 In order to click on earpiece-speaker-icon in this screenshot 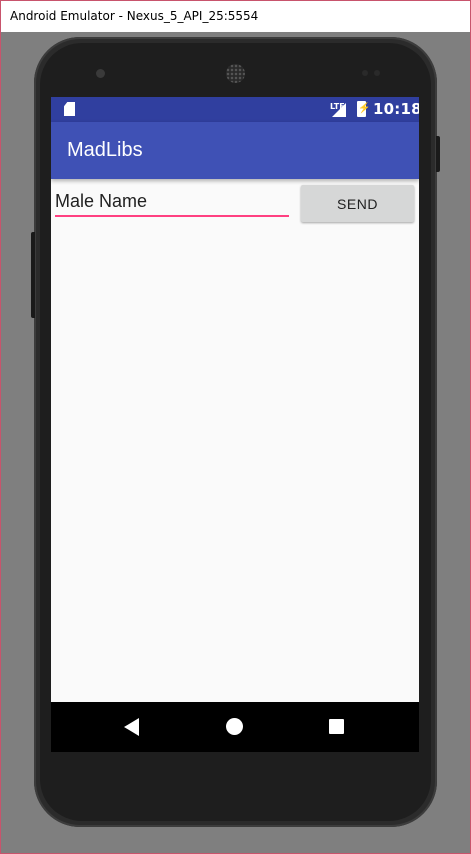, I will do `click(235, 73)`.